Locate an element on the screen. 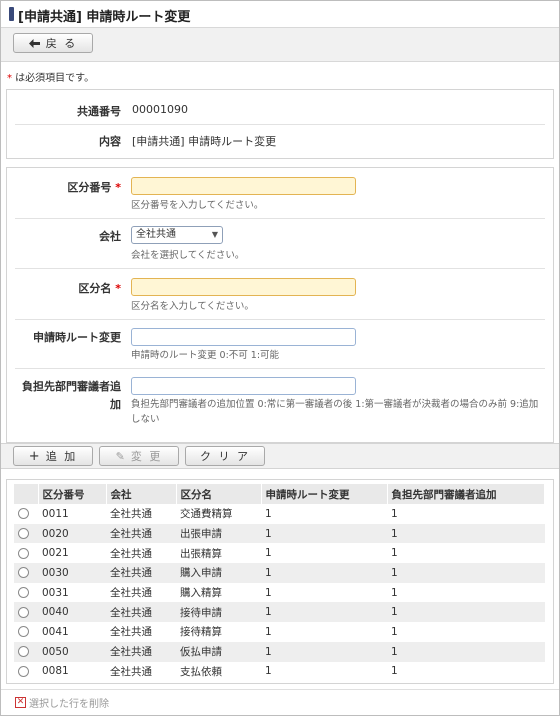 Image resolution: width=560 pixels, height=716 pixels. division-name-hint: 区分名を入力してください。 is located at coordinates (192, 306).